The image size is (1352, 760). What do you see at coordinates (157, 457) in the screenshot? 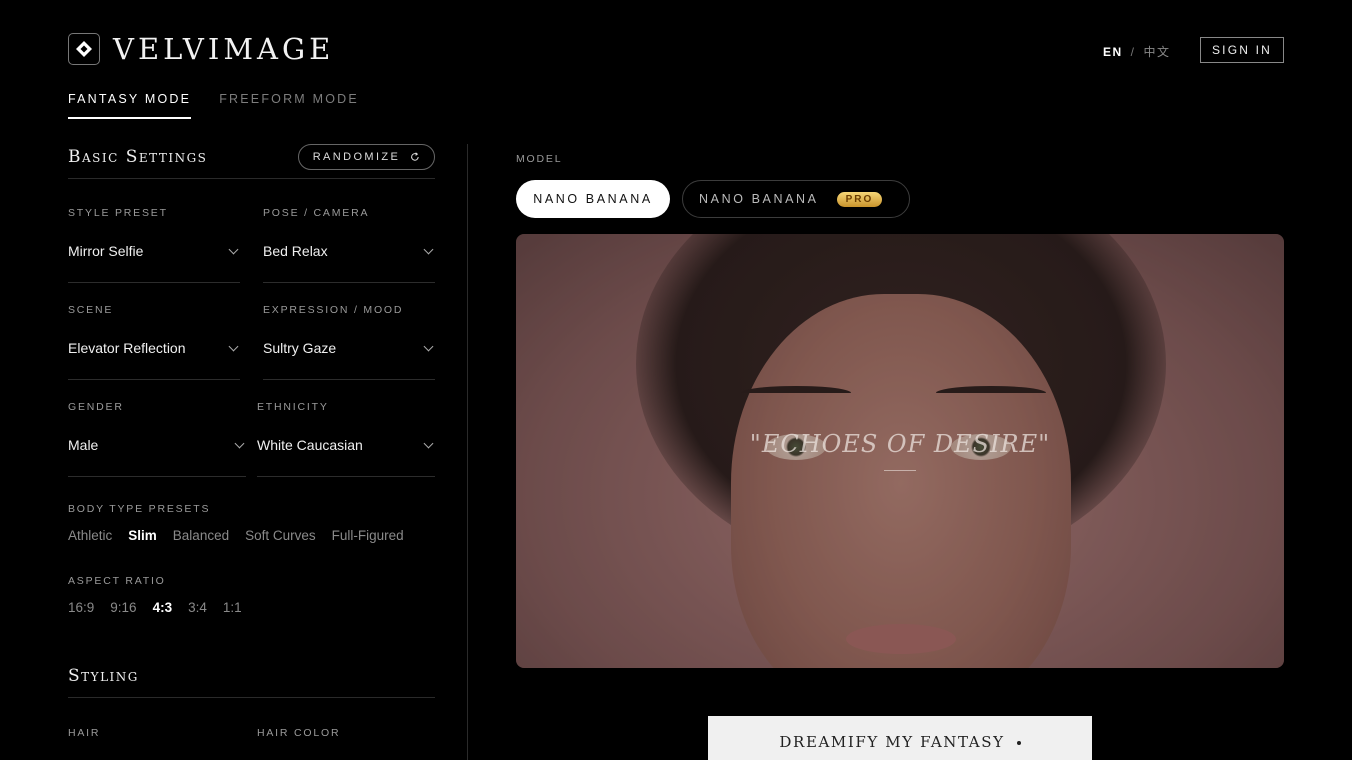
I see `gender-select: Male` at bounding box center [157, 457].